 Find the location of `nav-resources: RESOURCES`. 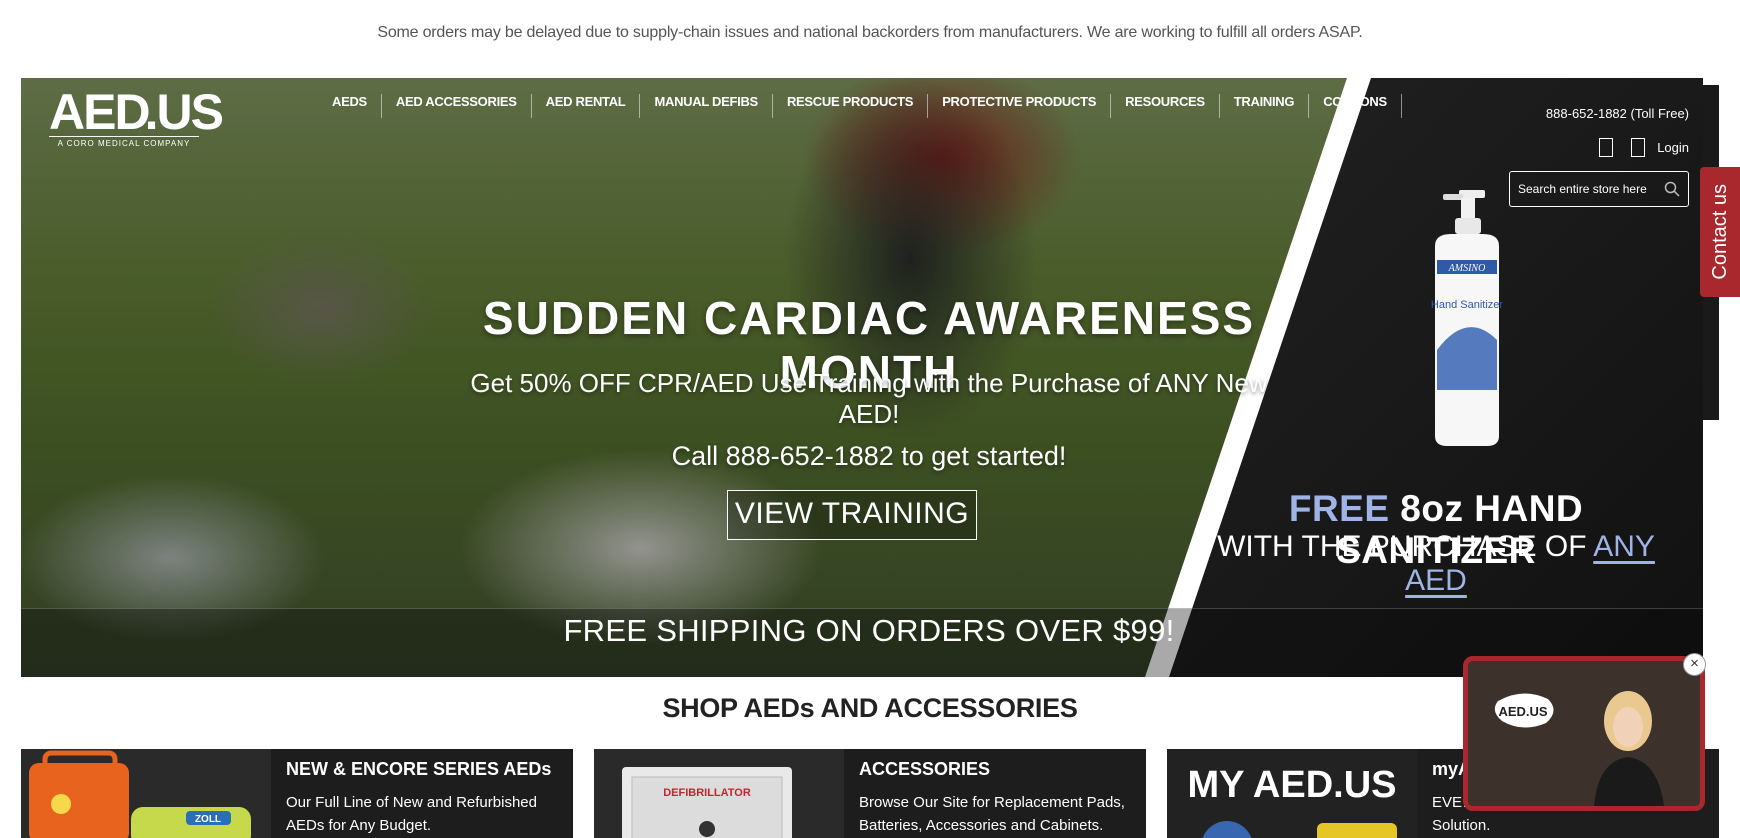

nav-resources: RESOURCES is located at coordinates (1165, 106).